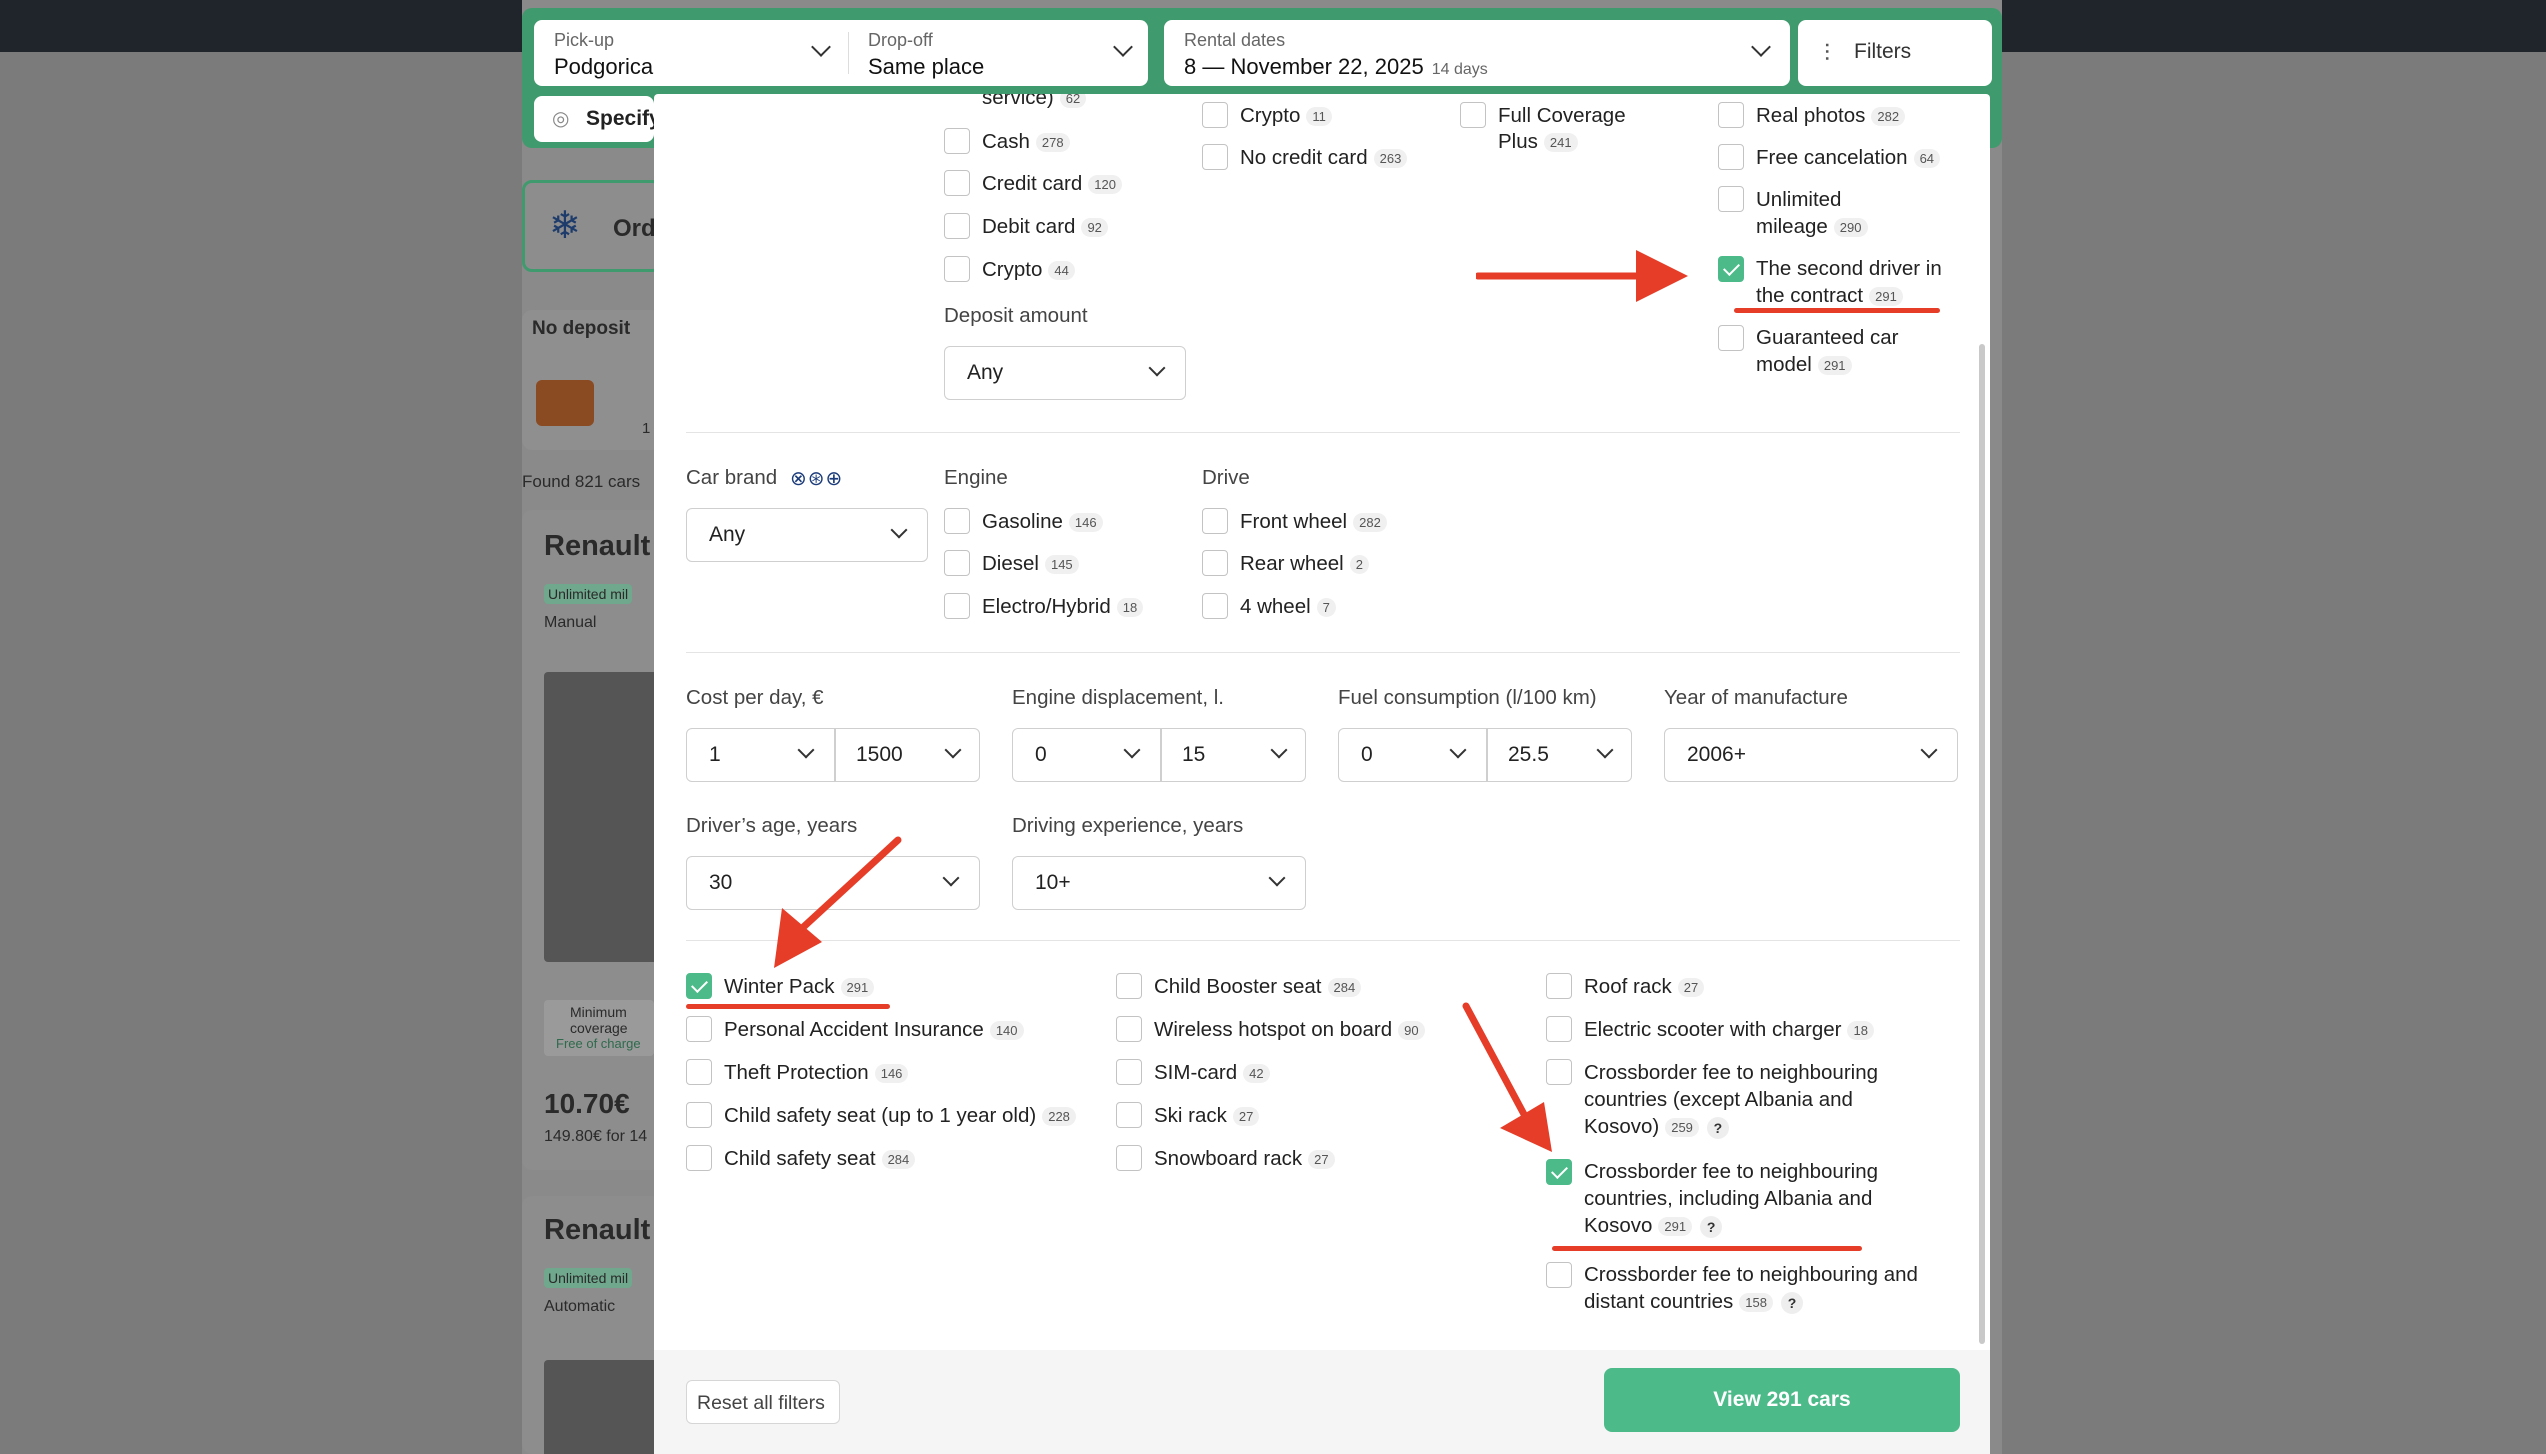 Image resolution: width=2546 pixels, height=1454 pixels. What do you see at coordinates (900, 40) in the screenshot?
I see `dropoff-label: Drop-off` at bounding box center [900, 40].